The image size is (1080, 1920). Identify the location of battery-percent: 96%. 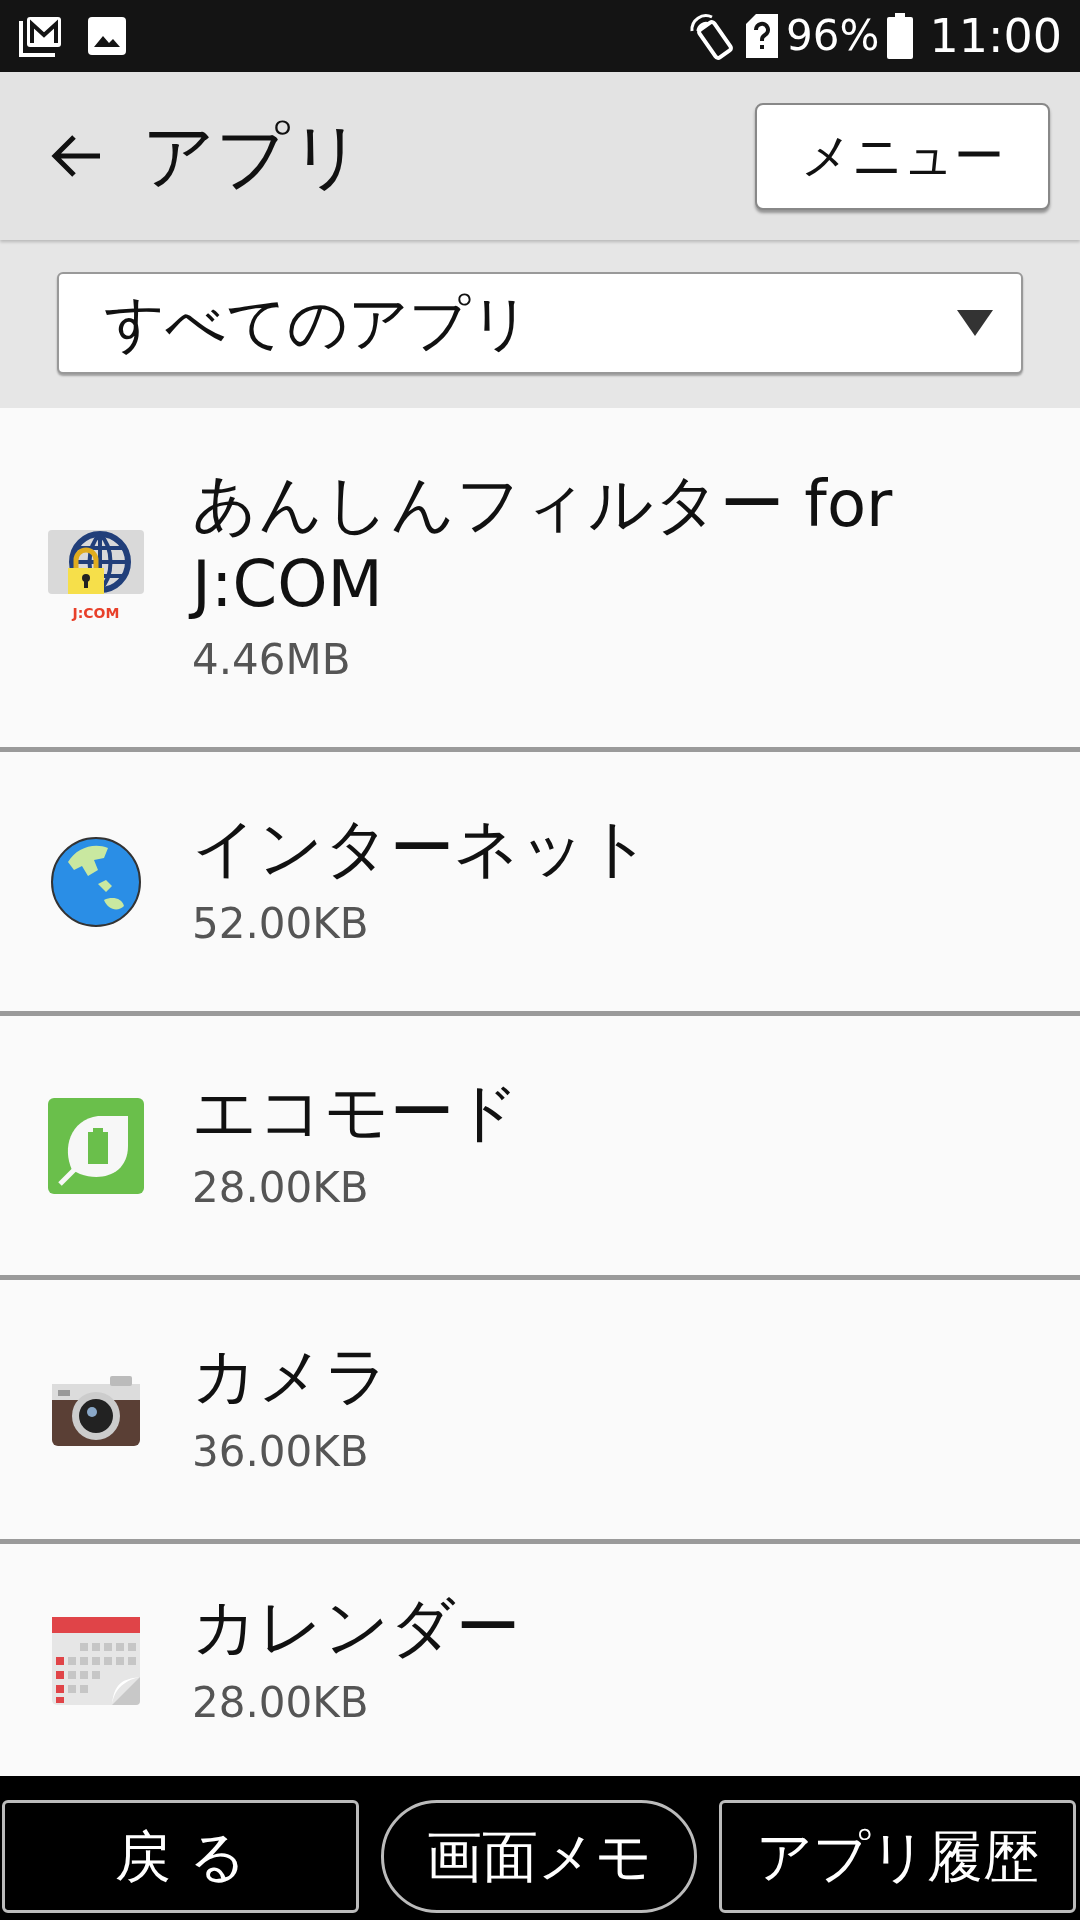
(833, 36).